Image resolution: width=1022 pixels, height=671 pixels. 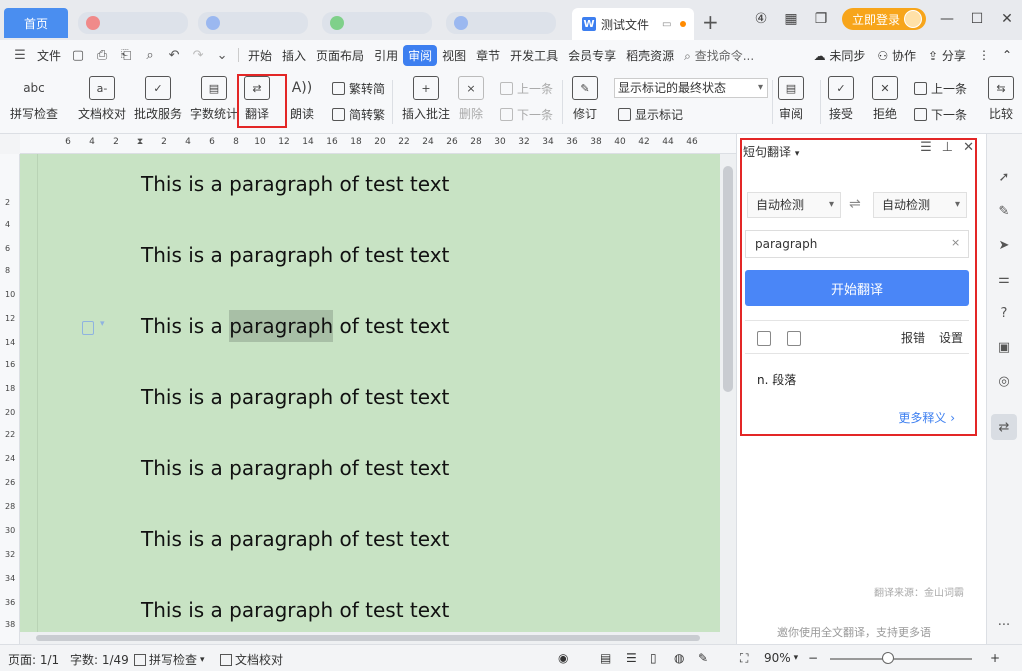 What do you see at coordinates (896, 55) in the screenshot?
I see `collab-button: ⚇ 协作` at bounding box center [896, 55].